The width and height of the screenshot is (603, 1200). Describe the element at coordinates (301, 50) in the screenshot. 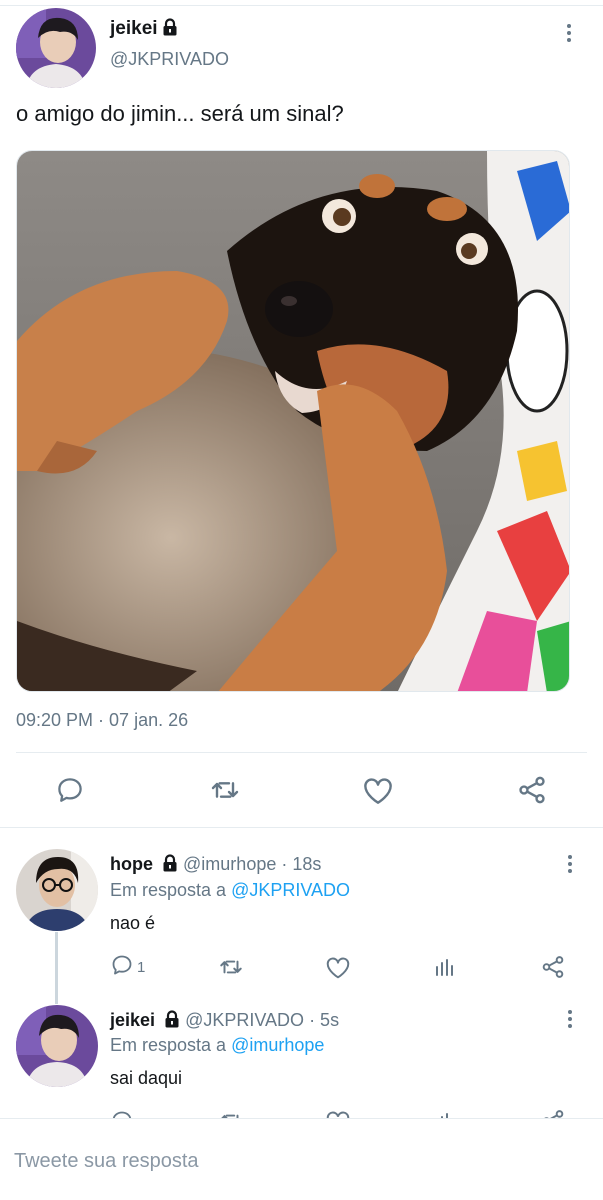

I see `tweet-header: jeikei @JKPRIVADO` at that location.